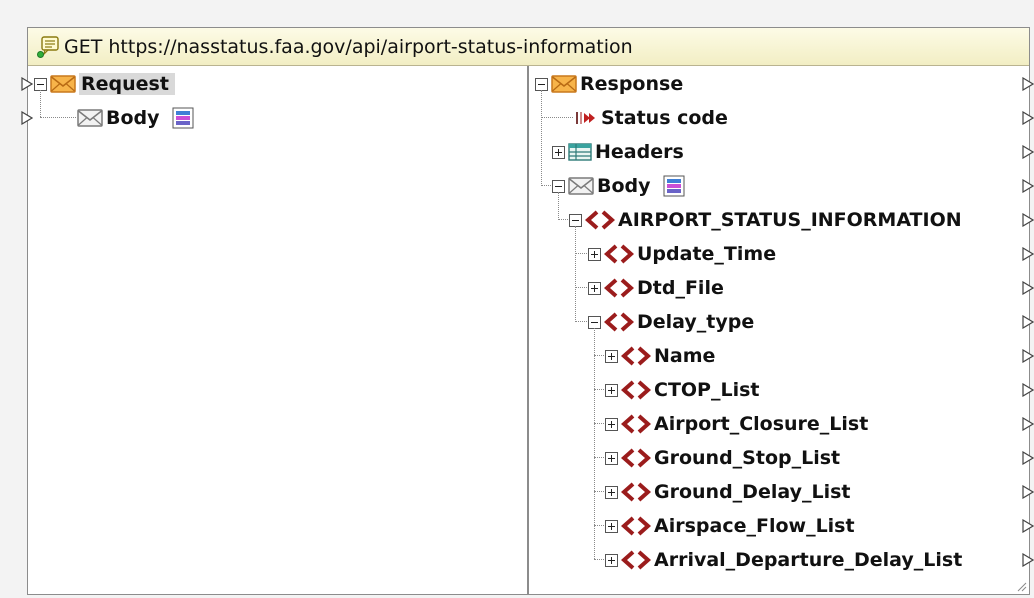 Image resolution: width=1034 pixels, height=598 pixels. I want to click on request-input-connector-icon, so click(27, 84).